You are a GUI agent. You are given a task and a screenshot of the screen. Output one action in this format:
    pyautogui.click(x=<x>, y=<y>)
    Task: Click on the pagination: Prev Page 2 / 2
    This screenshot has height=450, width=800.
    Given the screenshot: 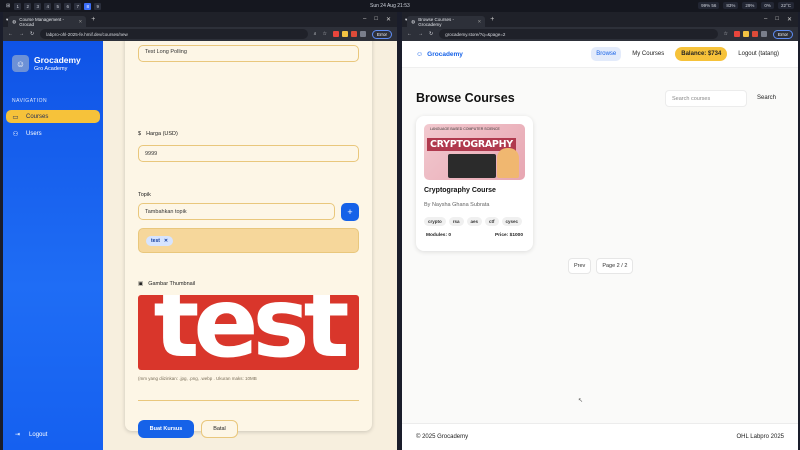 What is the action you would take?
    pyautogui.click(x=601, y=266)
    